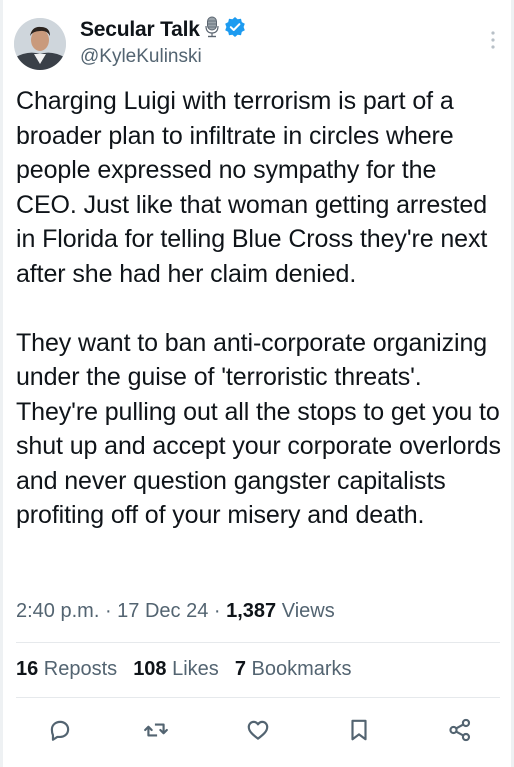 This screenshot has height=767, width=514. I want to click on avatar, so click(40, 44).